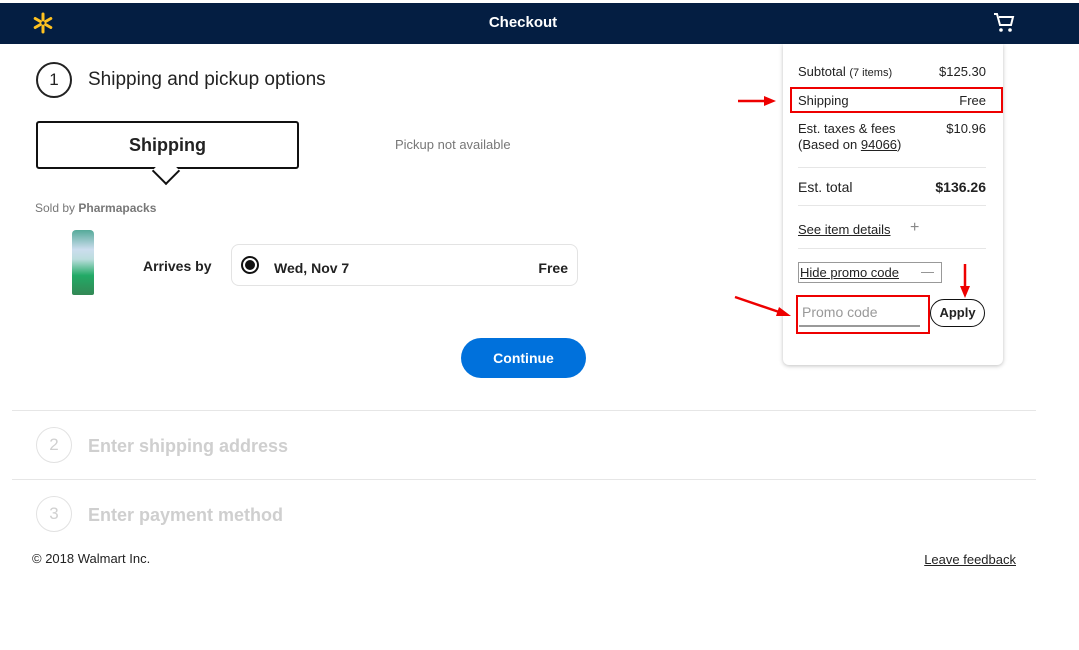  What do you see at coordinates (523, 22) in the screenshot?
I see `header-title: Checkout` at bounding box center [523, 22].